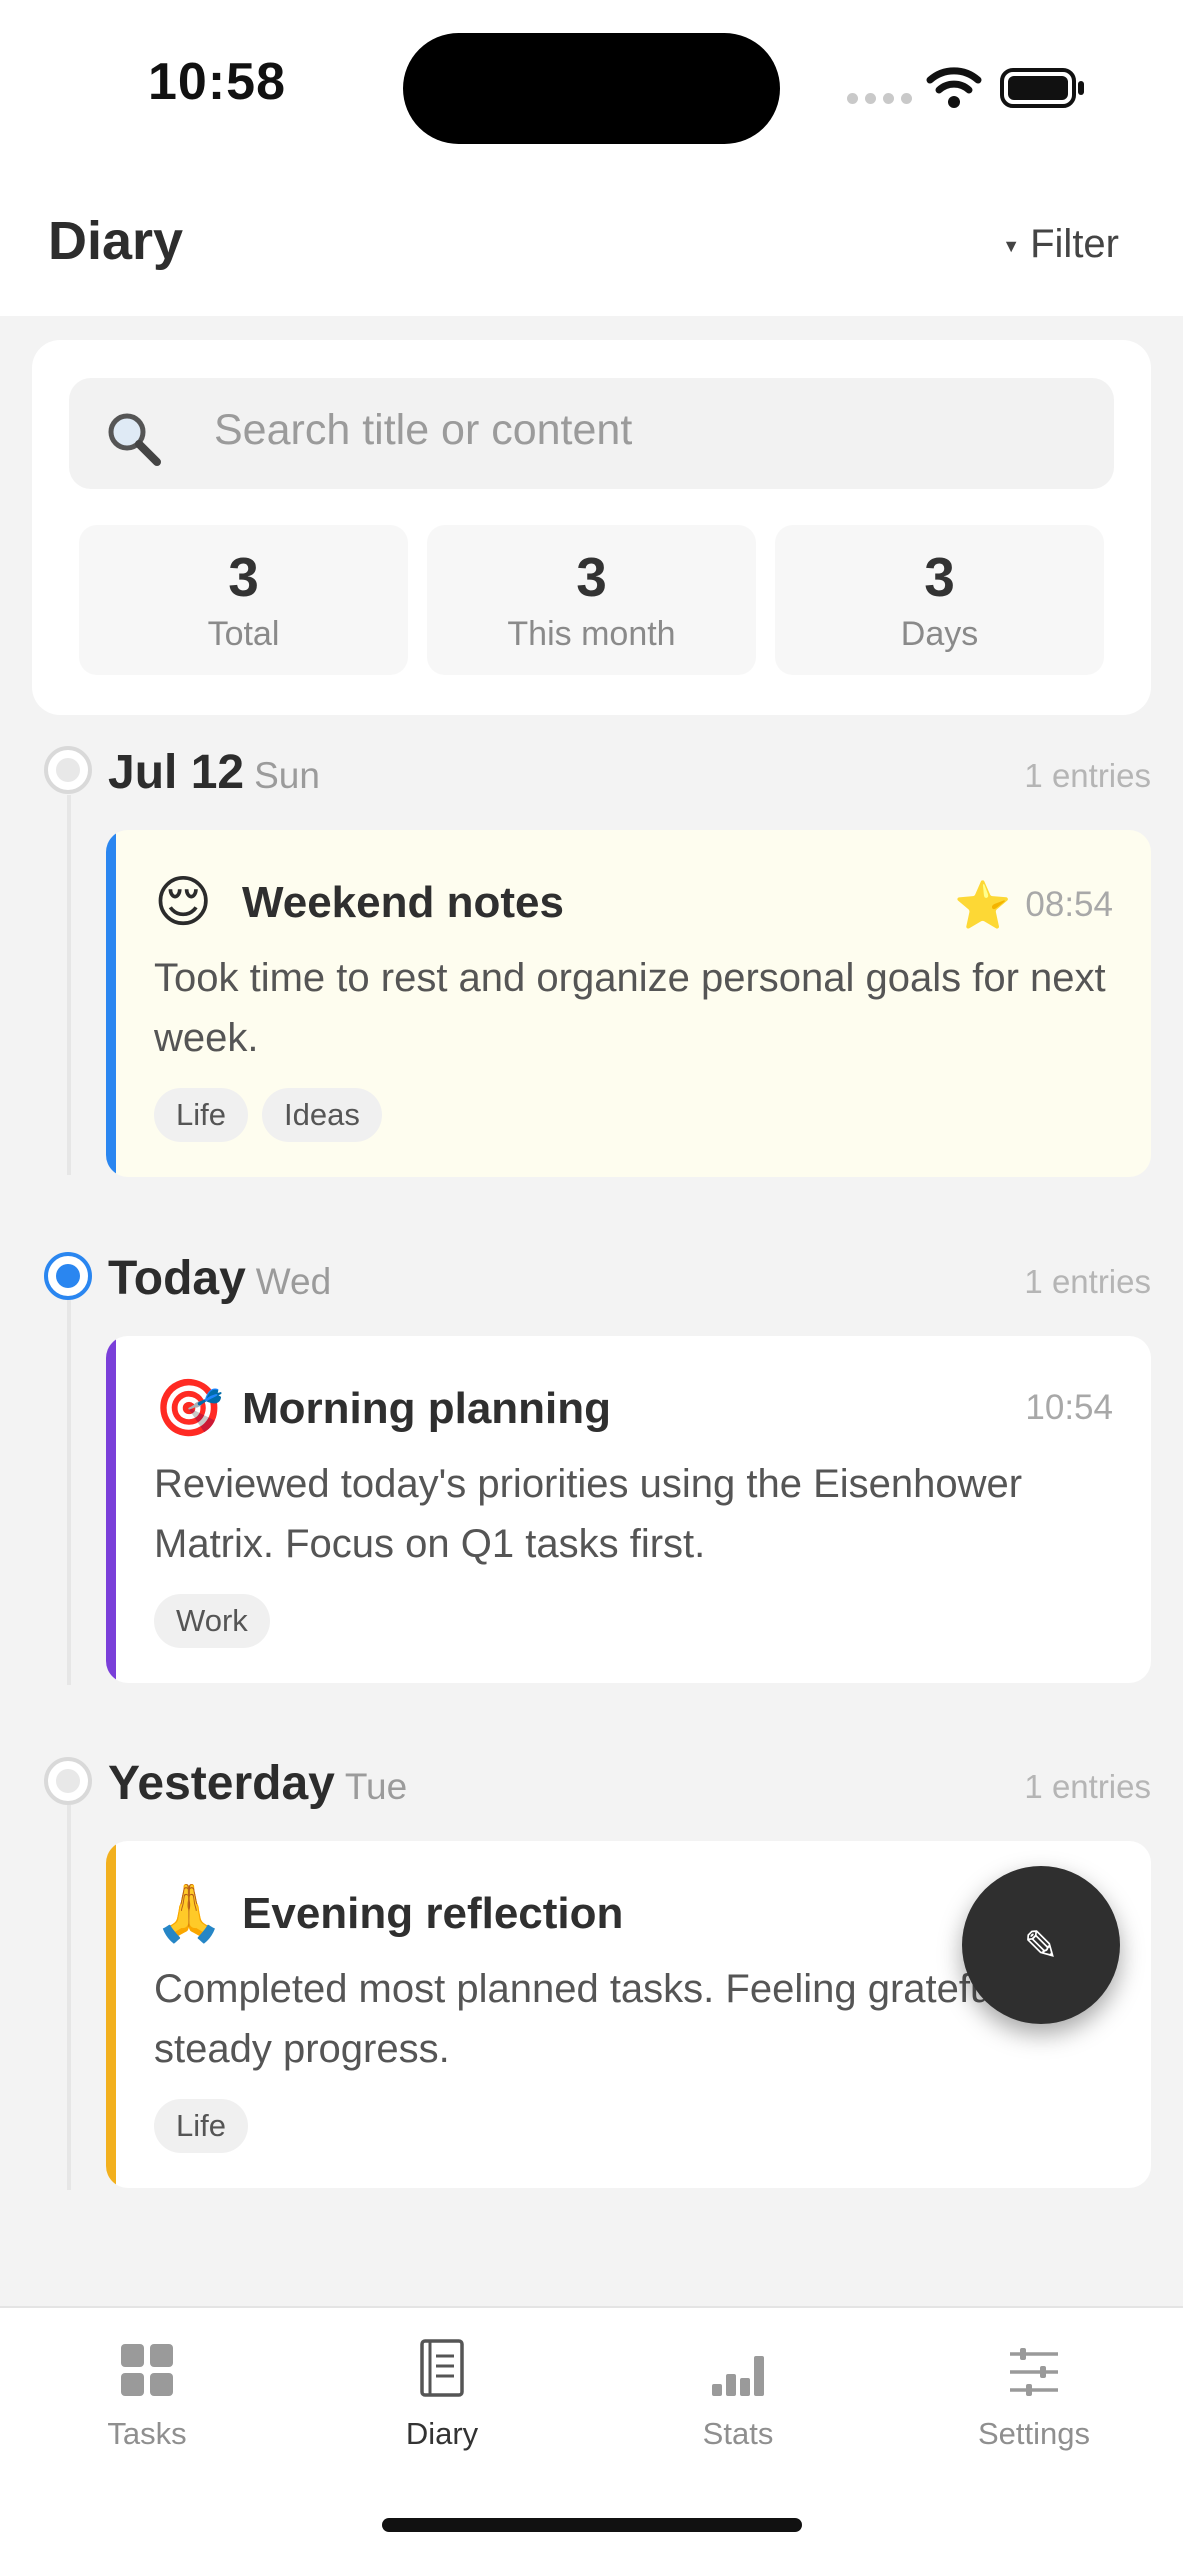  What do you see at coordinates (442, 2363) in the screenshot?
I see `notebook-icon` at bounding box center [442, 2363].